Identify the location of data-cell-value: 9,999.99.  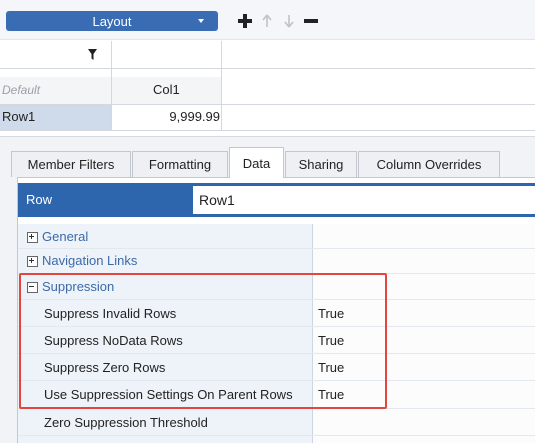
(194, 116).